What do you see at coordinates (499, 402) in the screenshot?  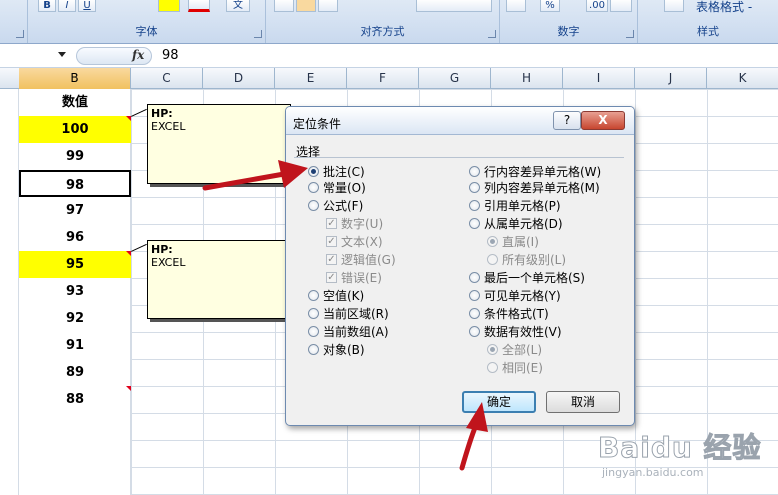 I see `ok-button: 确定` at bounding box center [499, 402].